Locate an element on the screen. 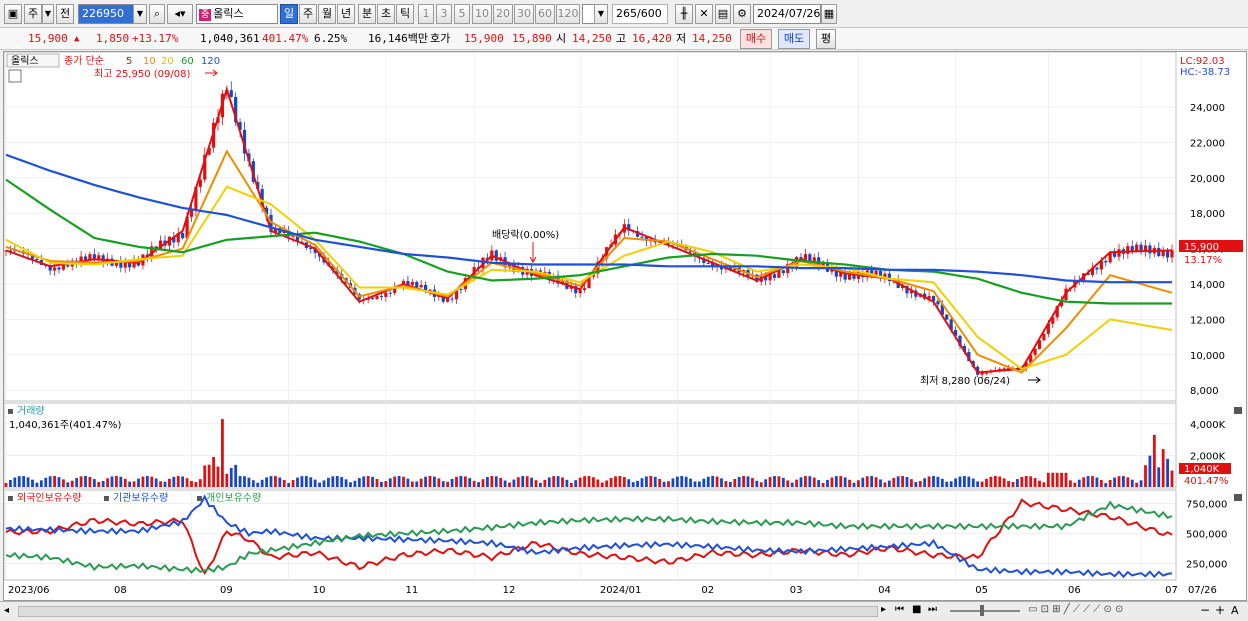  stock-name-field: 중 올릭스 is located at coordinates (237, 14).